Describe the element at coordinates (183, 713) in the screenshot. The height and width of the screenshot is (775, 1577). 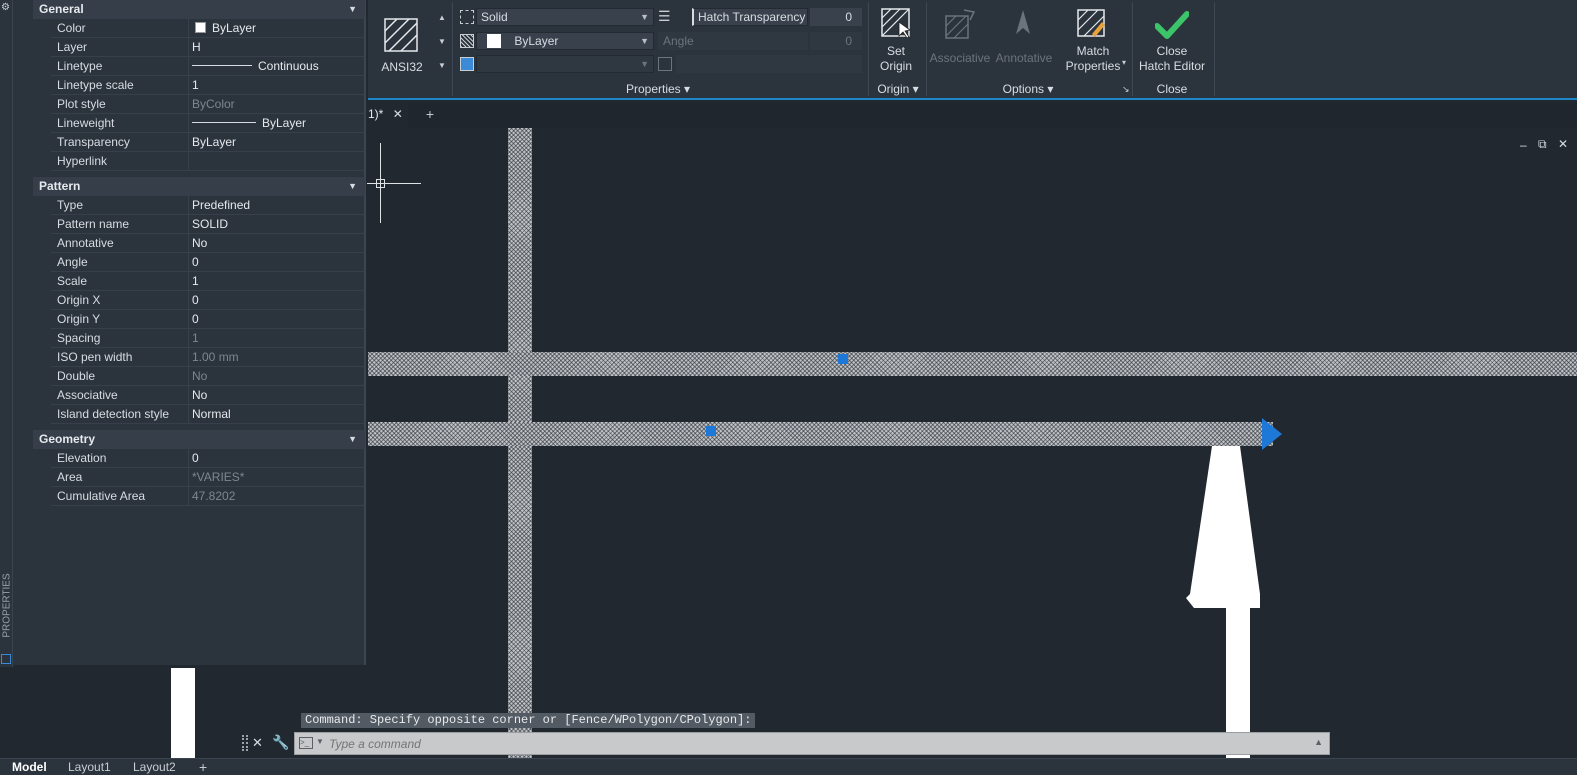
I see `white-bar-shape` at that location.